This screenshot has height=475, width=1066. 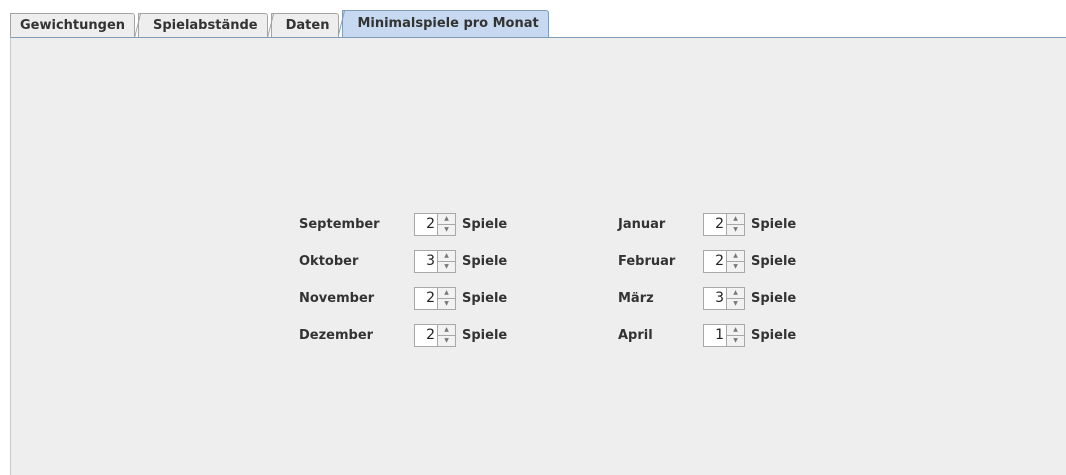 What do you see at coordinates (329, 261) in the screenshot?
I see `month-label: Oktober` at bounding box center [329, 261].